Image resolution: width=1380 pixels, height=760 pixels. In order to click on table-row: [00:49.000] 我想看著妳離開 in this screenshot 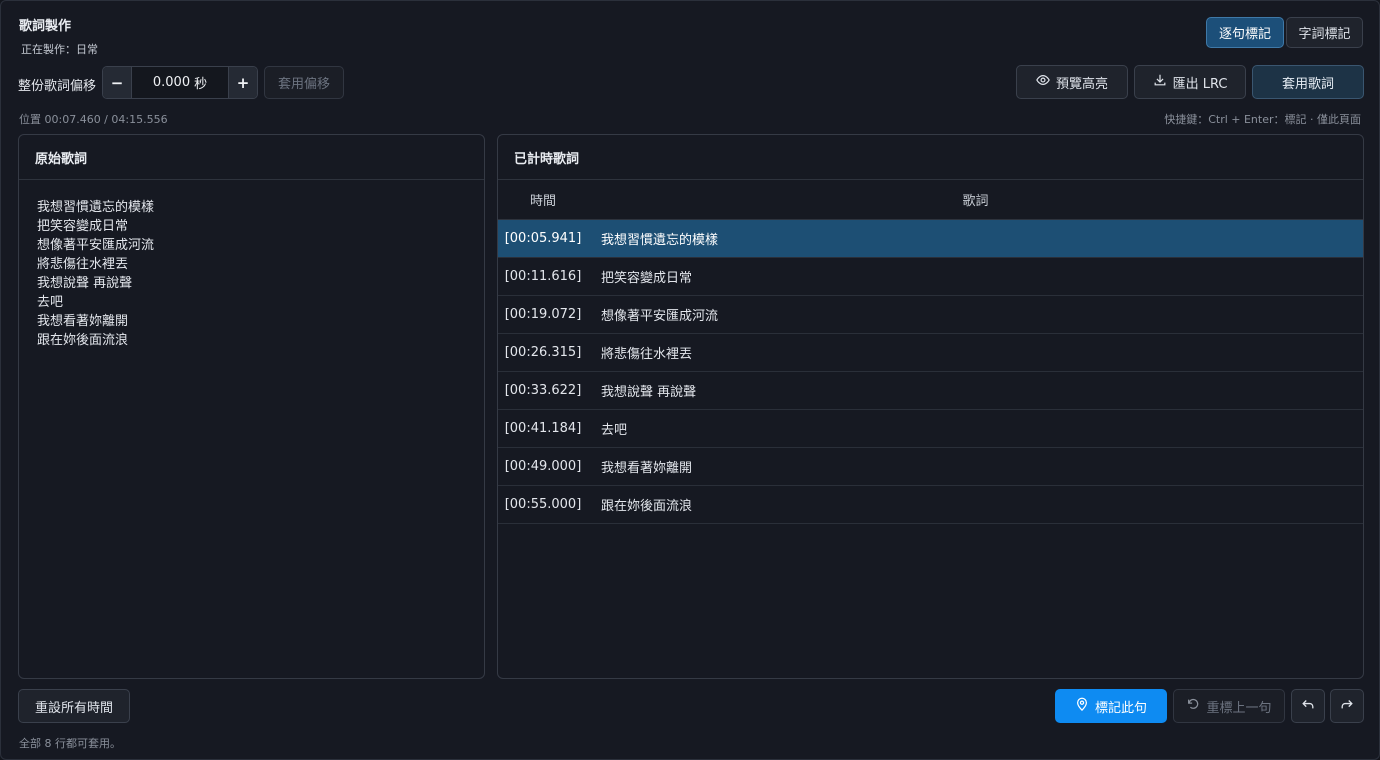, I will do `click(930, 467)`.